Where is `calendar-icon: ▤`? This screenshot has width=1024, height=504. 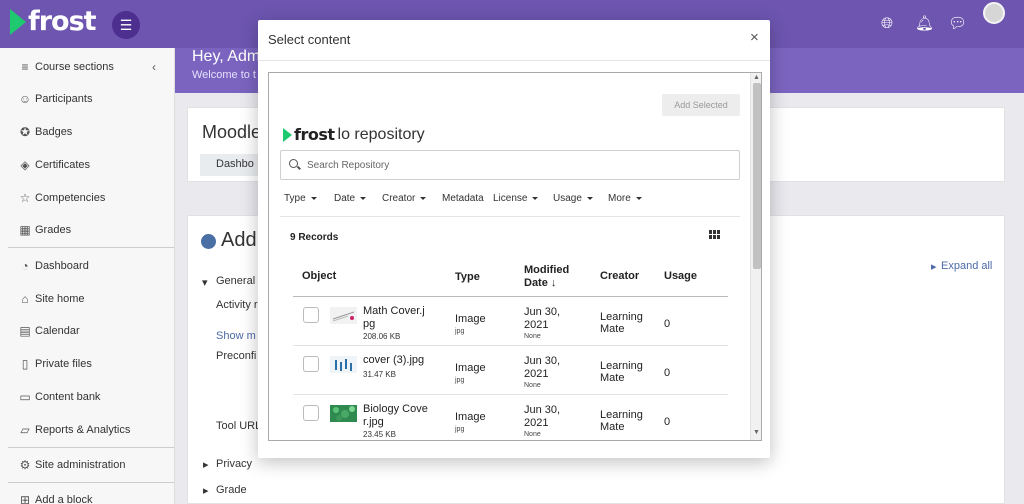
calendar-icon: ▤ is located at coordinates (25, 331).